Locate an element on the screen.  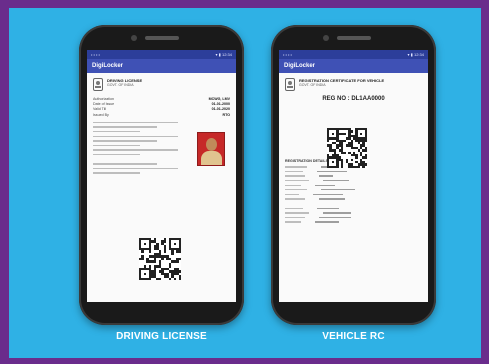
registration-details-placeholder is located at coordinates (353, 194).